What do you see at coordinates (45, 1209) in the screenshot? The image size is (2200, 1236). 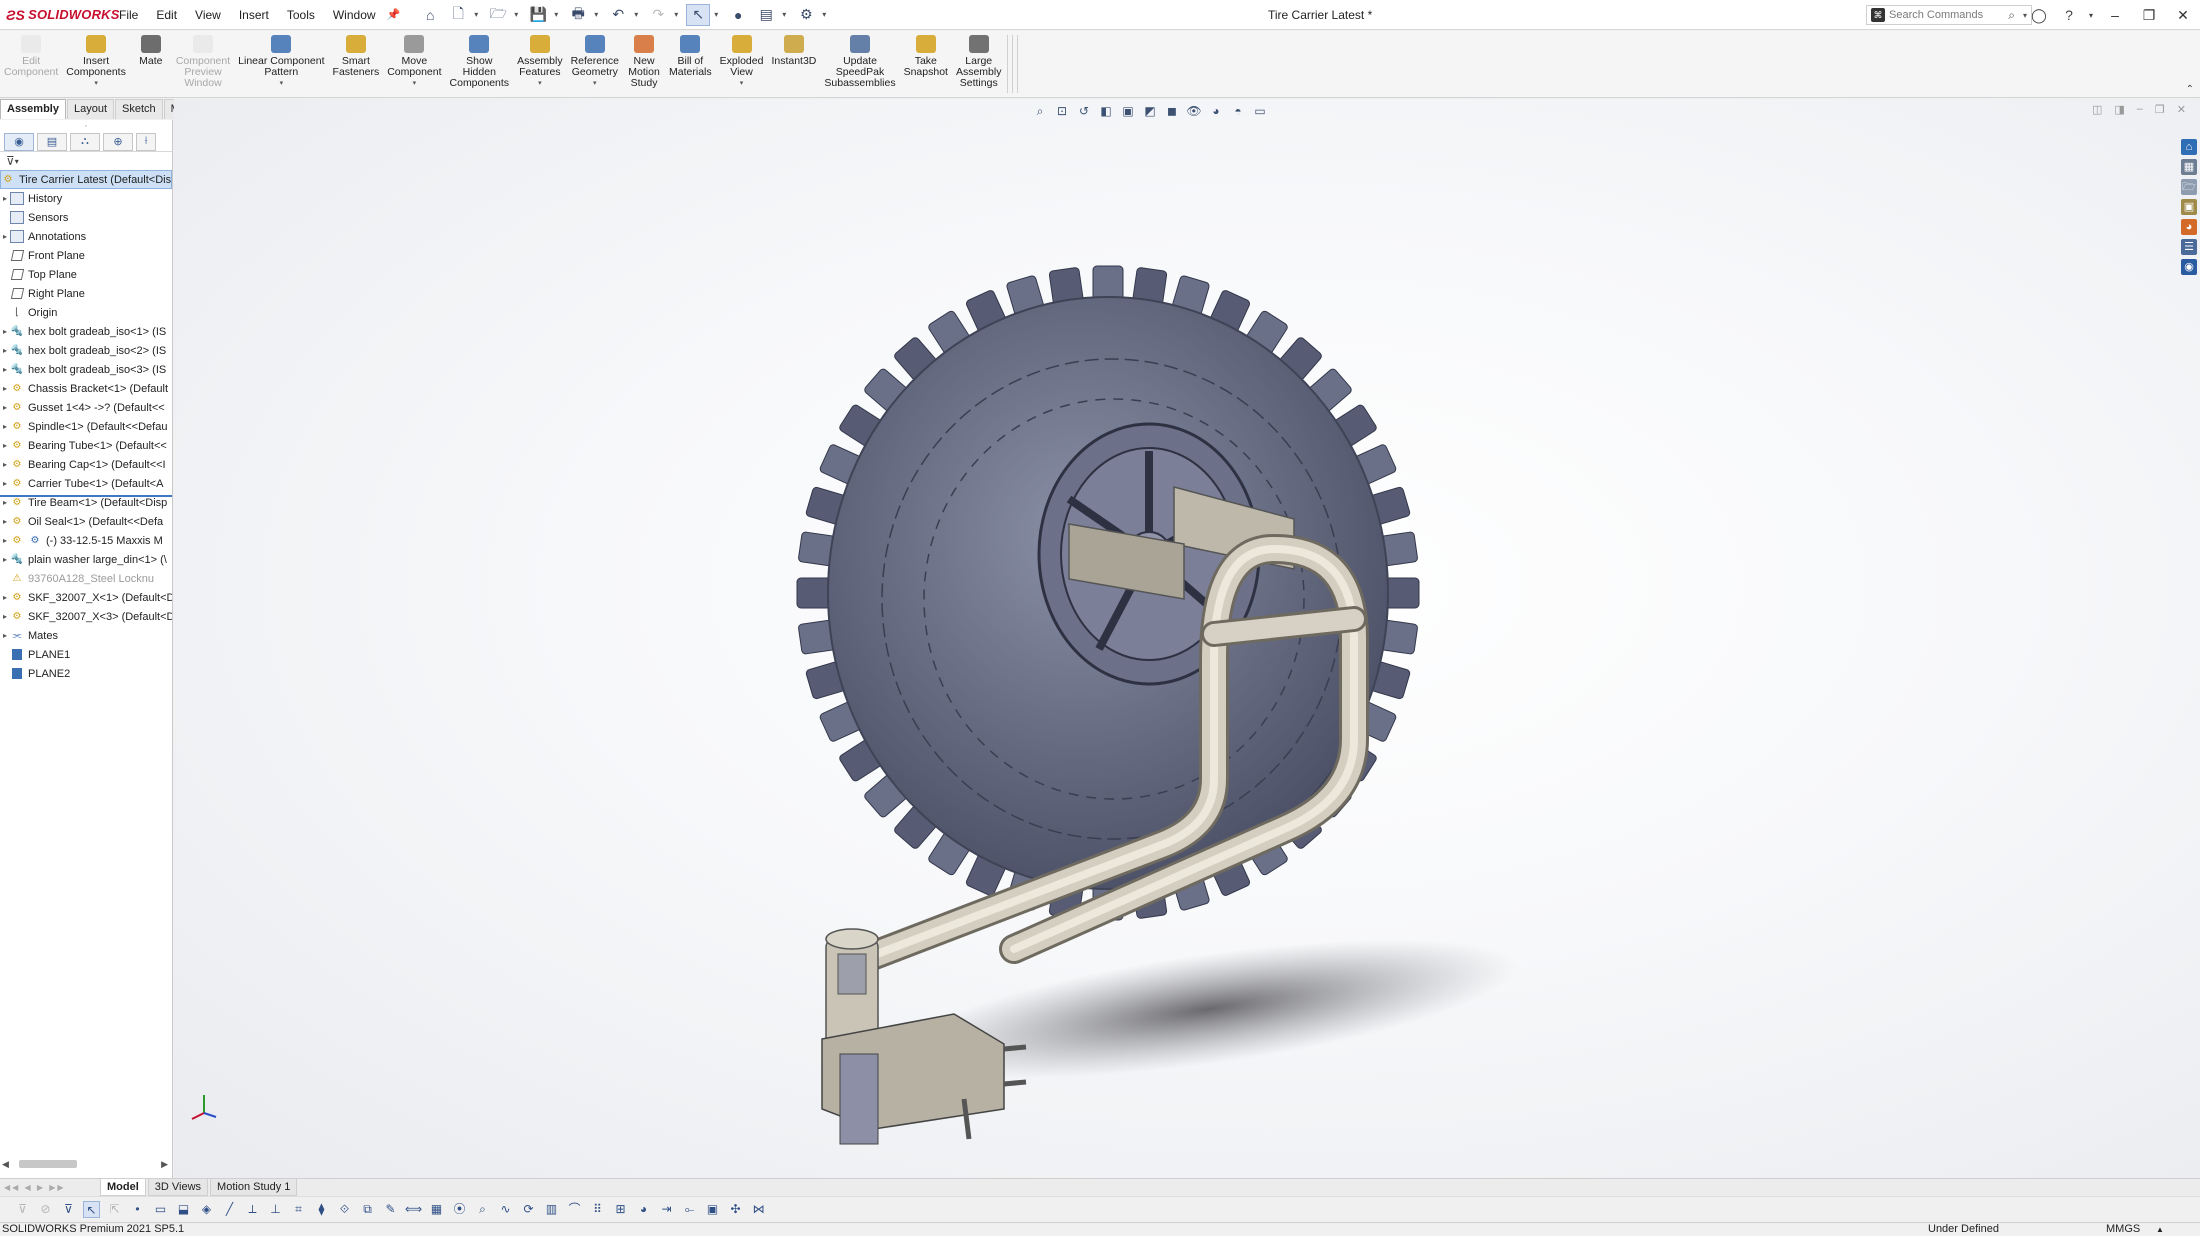 I see `filter-clear-icon: ⊘` at bounding box center [45, 1209].